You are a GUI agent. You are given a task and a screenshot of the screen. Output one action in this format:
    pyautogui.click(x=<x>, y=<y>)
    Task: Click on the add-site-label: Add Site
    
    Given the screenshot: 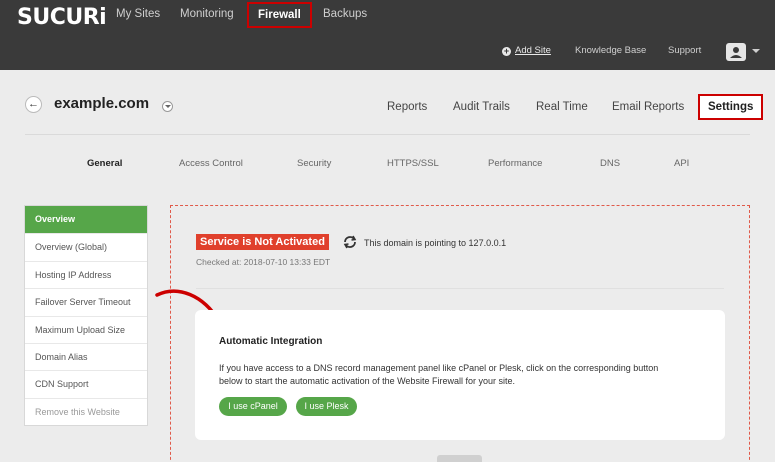 What is the action you would take?
    pyautogui.click(x=533, y=50)
    